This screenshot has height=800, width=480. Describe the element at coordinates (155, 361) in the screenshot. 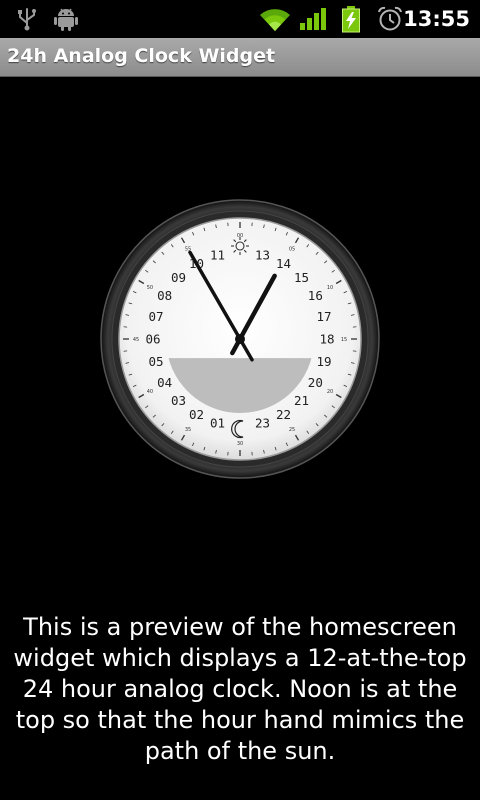

I see `hour-label: 05` at that location.